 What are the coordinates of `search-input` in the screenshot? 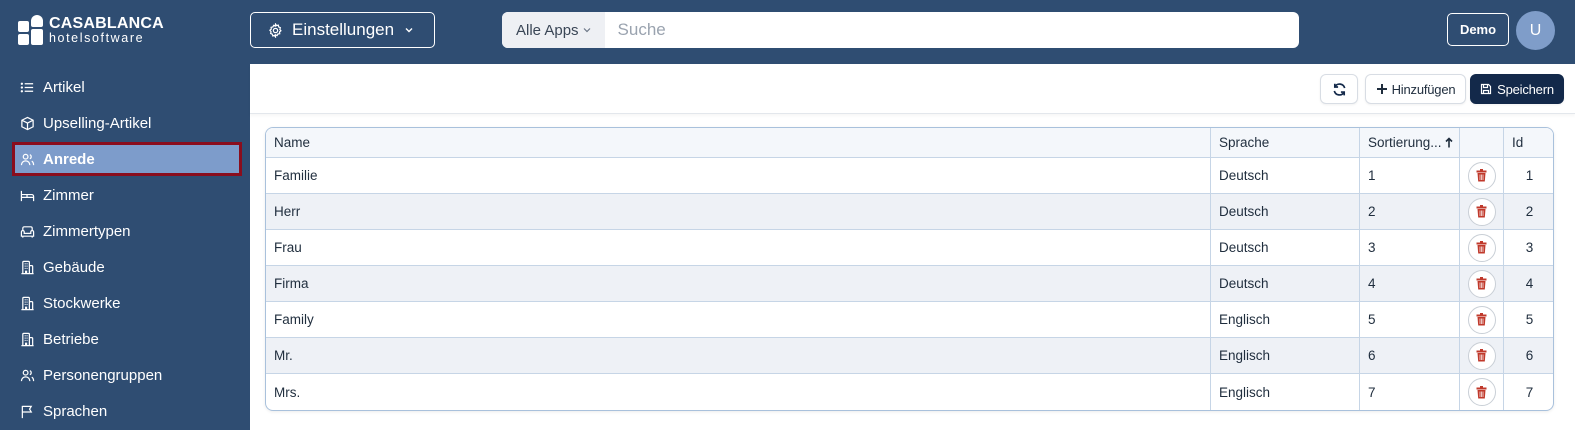 It's located at (951, 30).